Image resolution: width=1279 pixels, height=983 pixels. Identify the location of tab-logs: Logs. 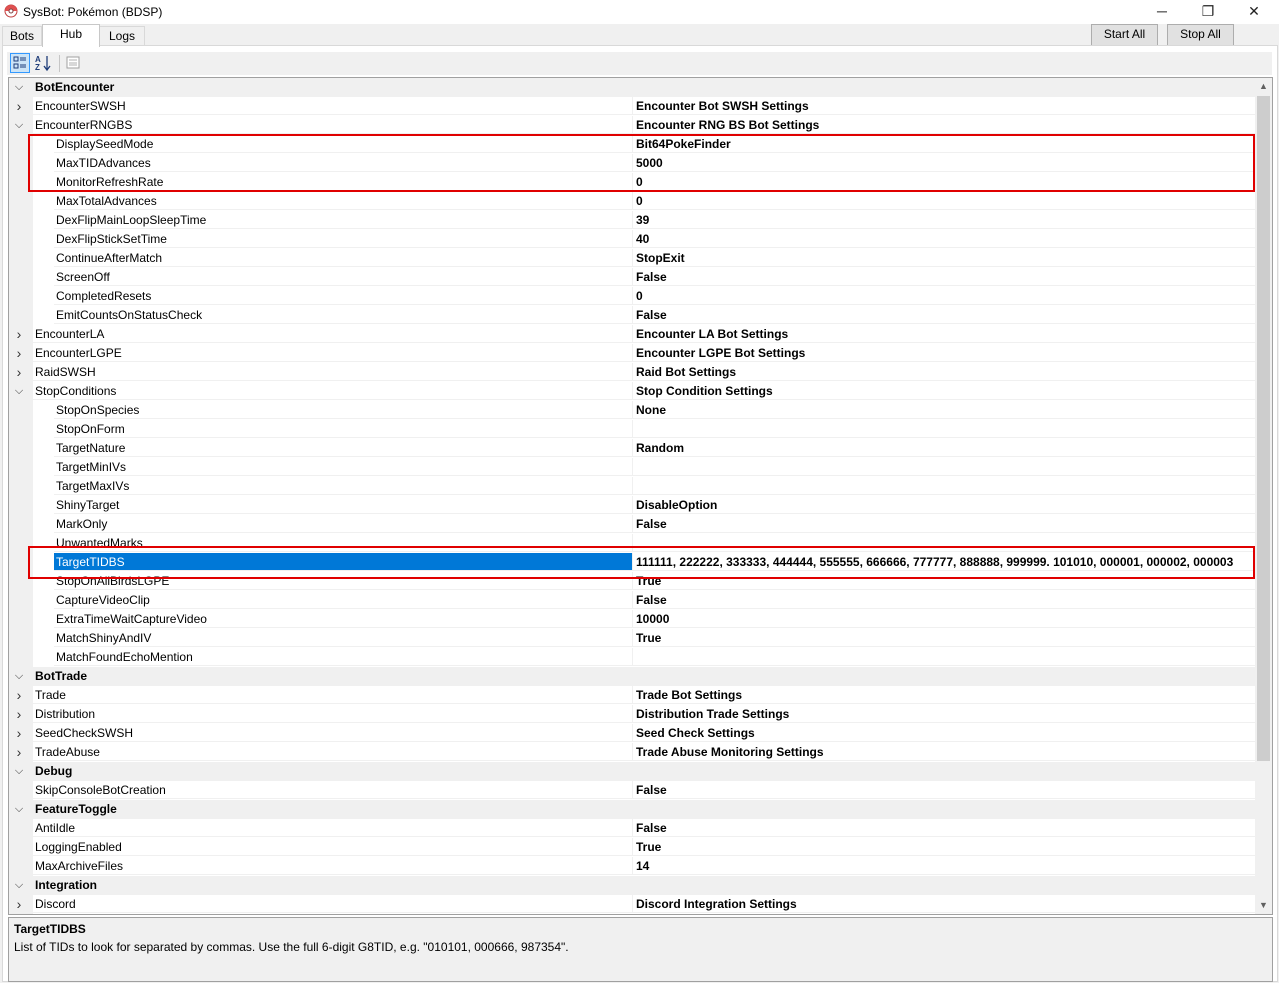
(122, 36).